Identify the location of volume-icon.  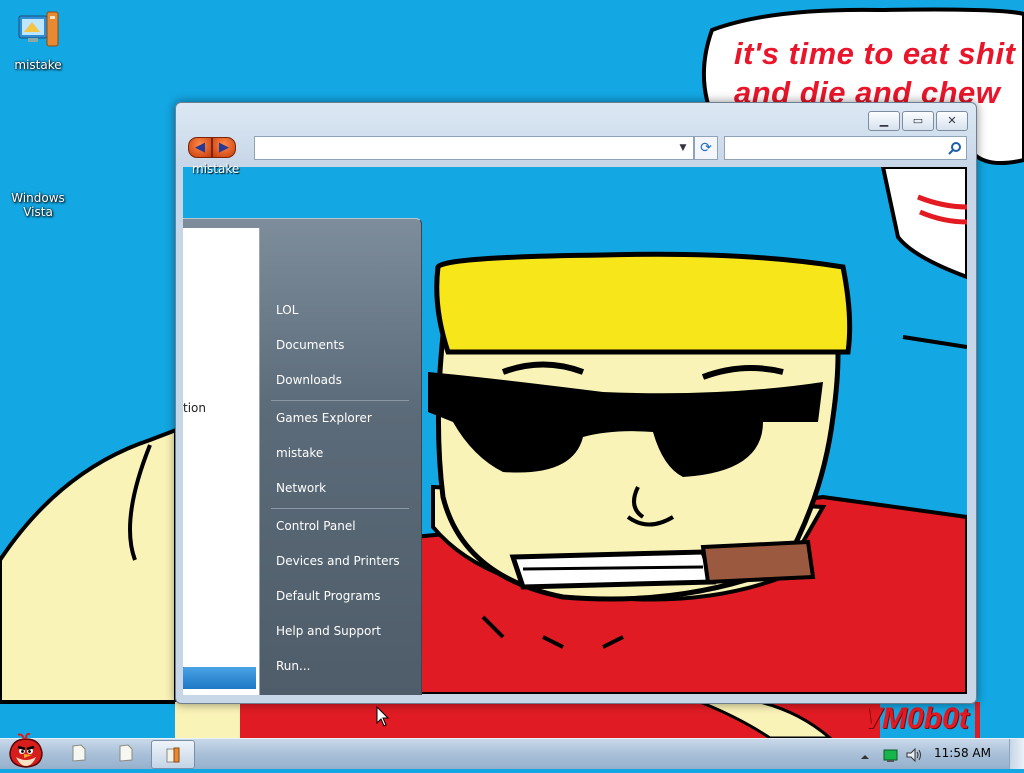
(915, 756).